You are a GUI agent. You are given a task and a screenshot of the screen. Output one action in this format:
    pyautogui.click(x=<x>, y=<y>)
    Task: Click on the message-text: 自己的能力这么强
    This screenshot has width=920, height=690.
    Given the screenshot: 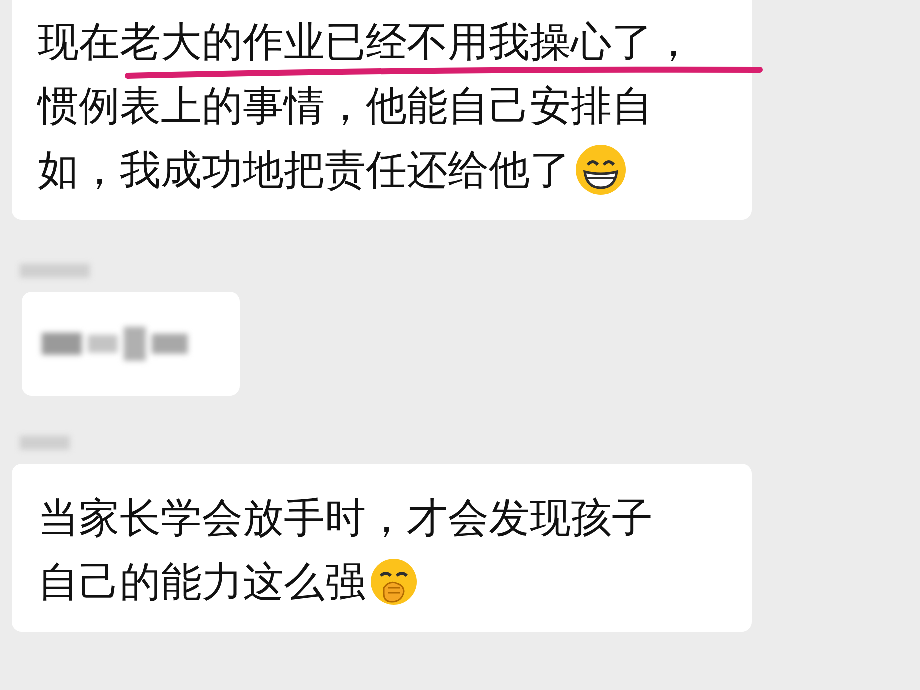 What is the action you would take?
    pyautogui.click(x=202, y=582)
    